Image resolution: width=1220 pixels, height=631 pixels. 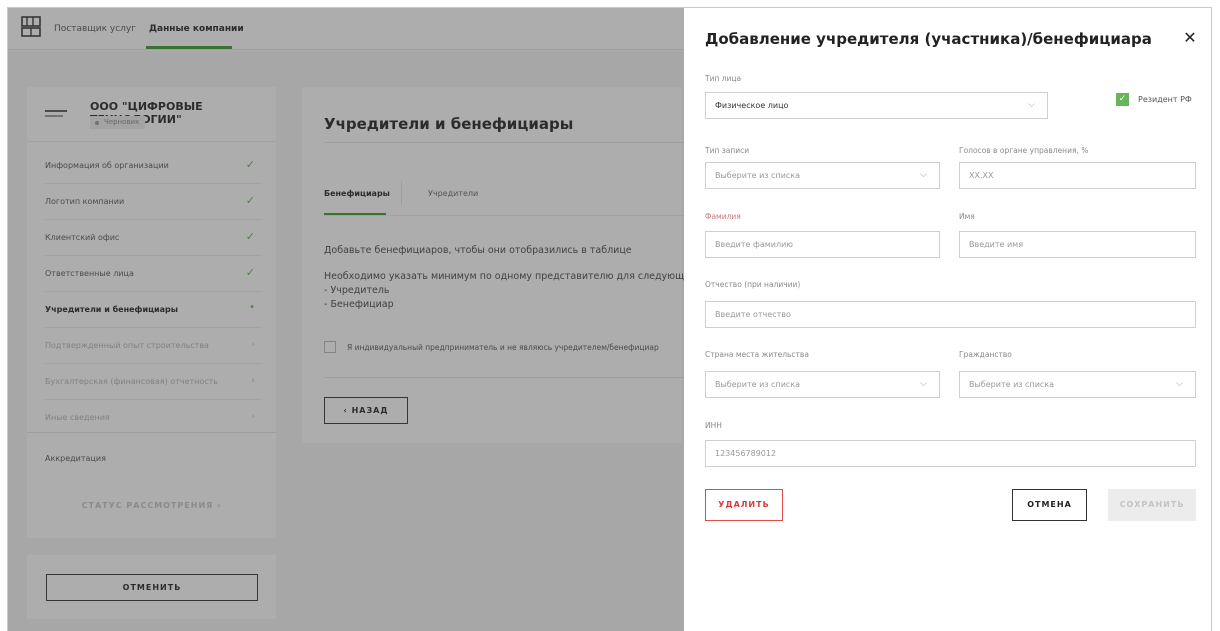 I want to click on person-type-select: Физическое лицо ⌵, so click(x=876, y=105).